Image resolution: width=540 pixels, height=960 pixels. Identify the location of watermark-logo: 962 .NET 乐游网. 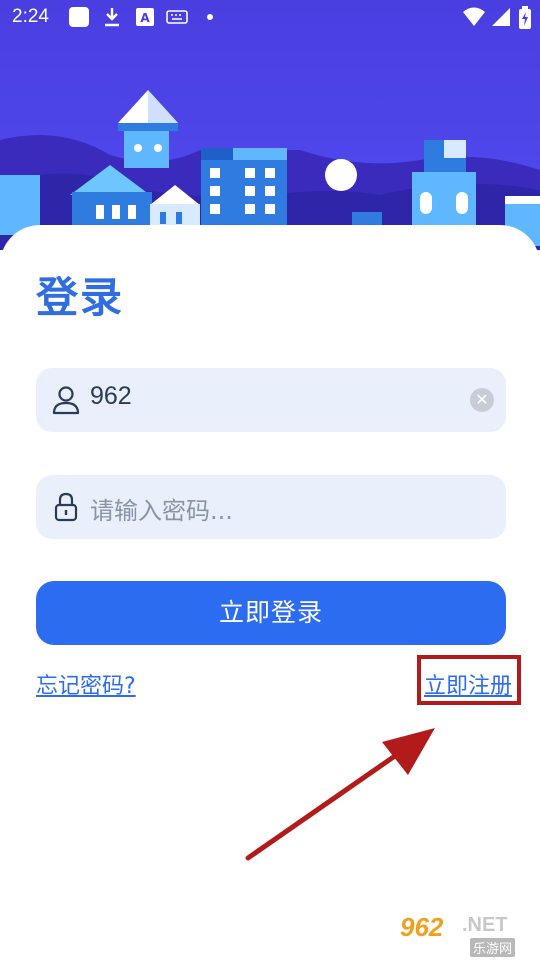
(467, 934).